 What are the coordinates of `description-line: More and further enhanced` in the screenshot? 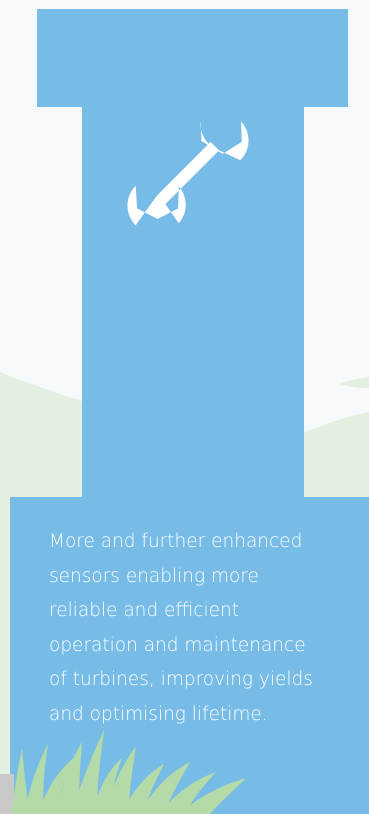 It's located at (176, 541).